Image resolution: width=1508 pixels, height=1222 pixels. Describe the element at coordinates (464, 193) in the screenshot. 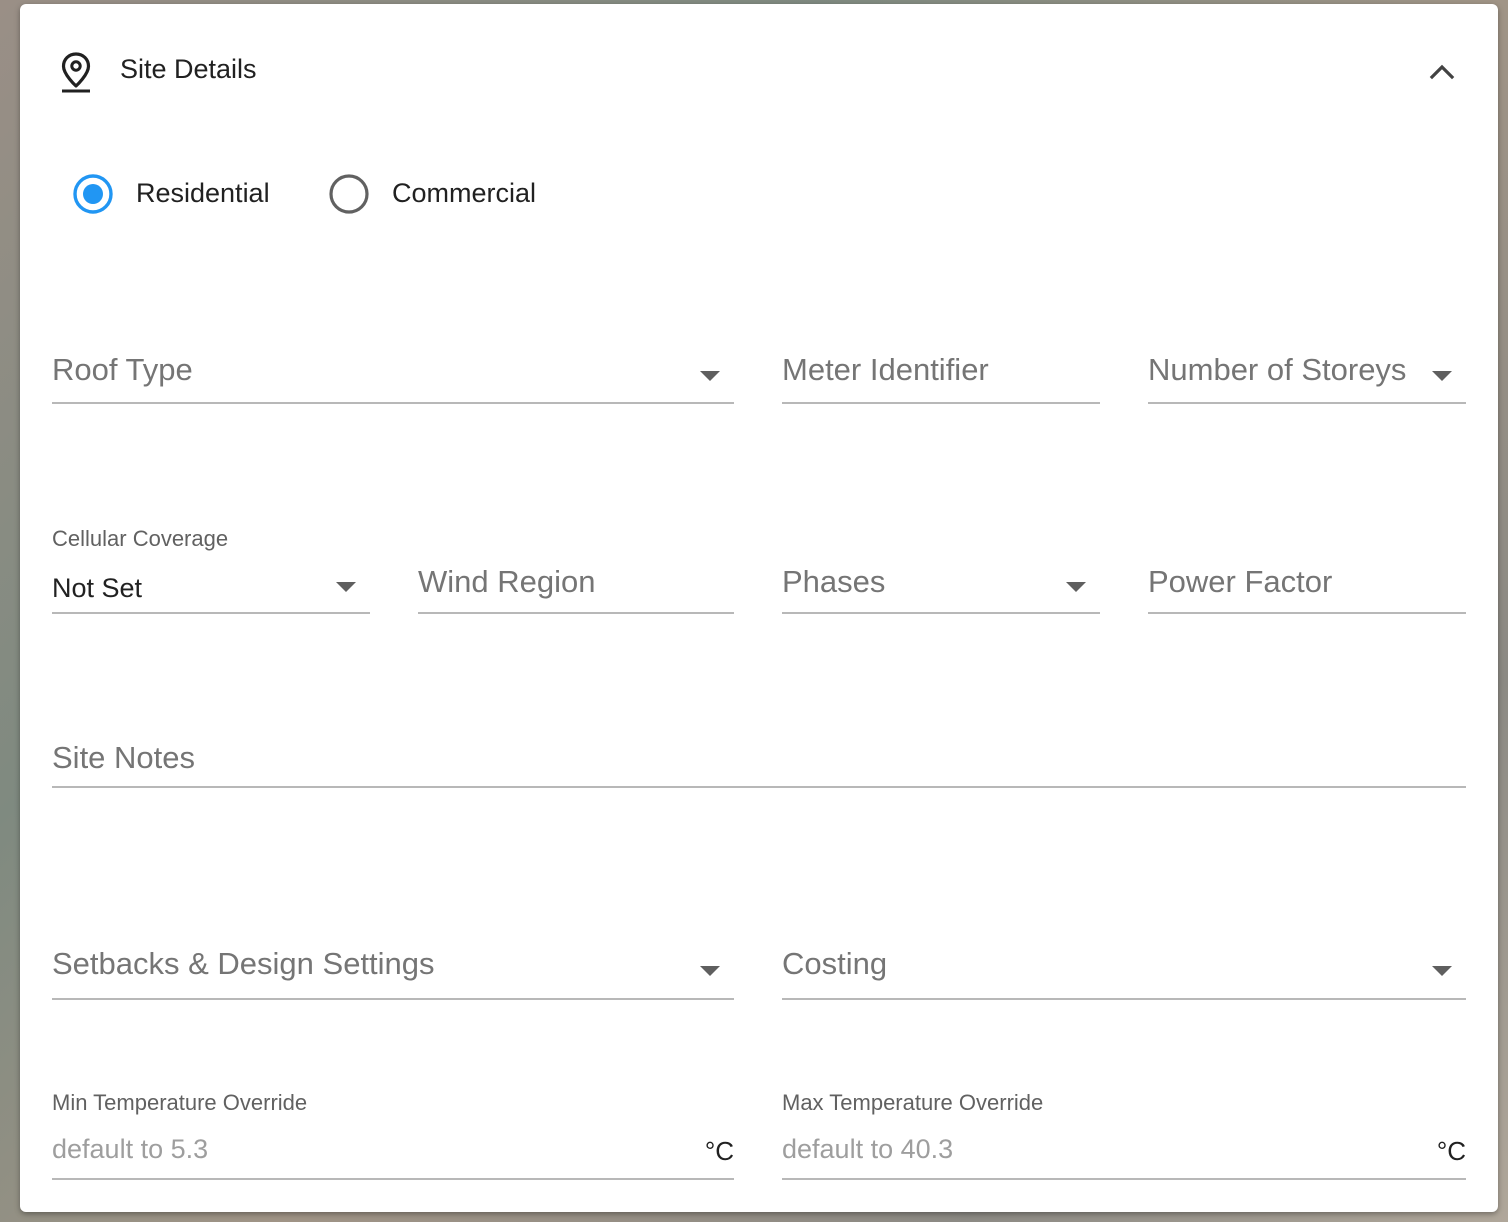

I see `commercial-label: Commercial` at that location.